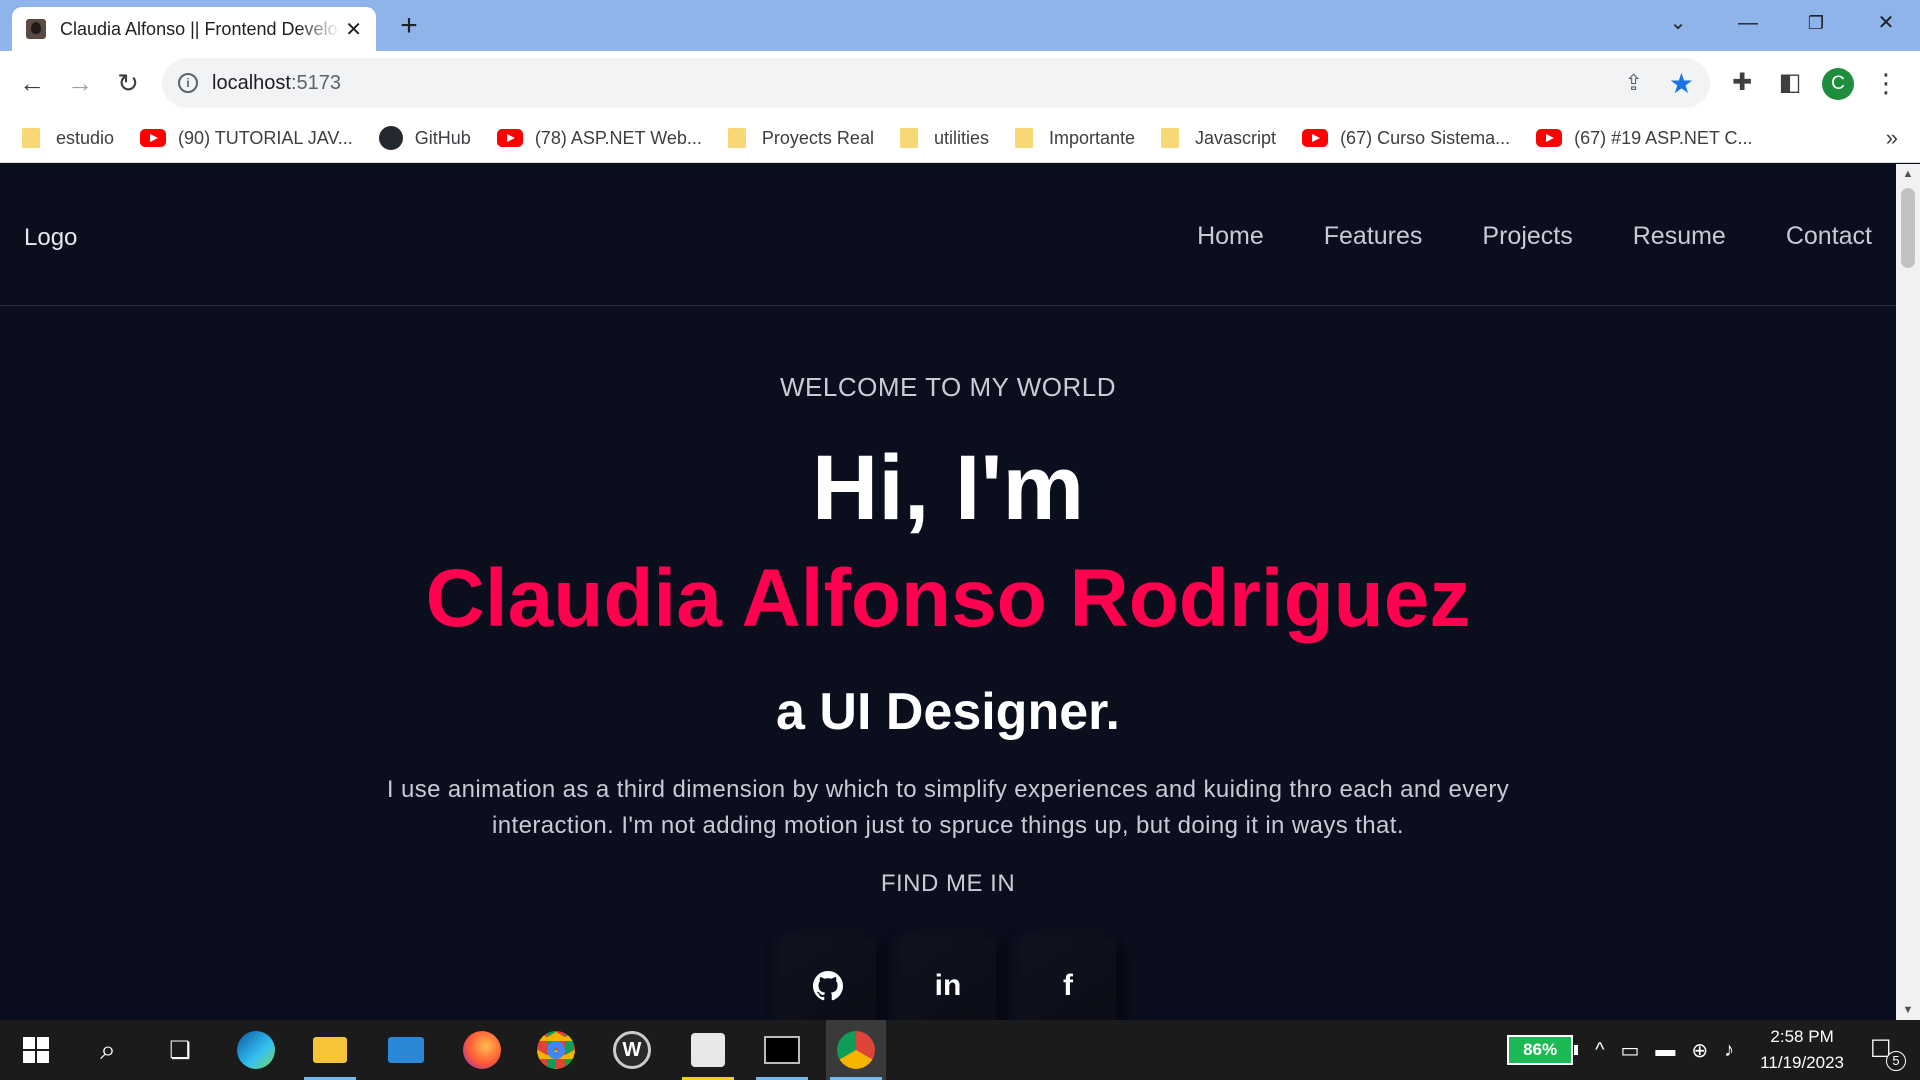 This screenshot has width=1920, height=1080. I want to click on hero-name: Claudia Alfonso Rodriguez, so click(948, 598).